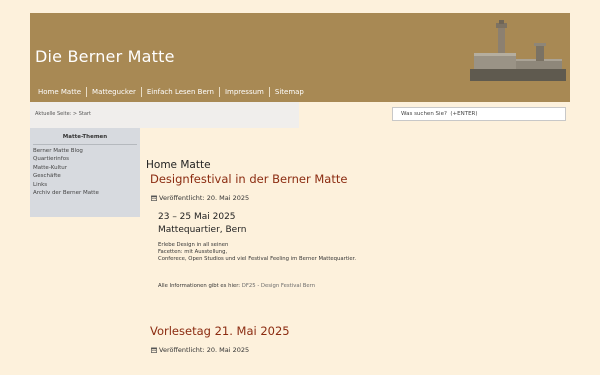  Describe the element at coordinates (164, 115) in the screenshot. I see `breadcrumb: Aktuelle Seite: > Start` at that location.